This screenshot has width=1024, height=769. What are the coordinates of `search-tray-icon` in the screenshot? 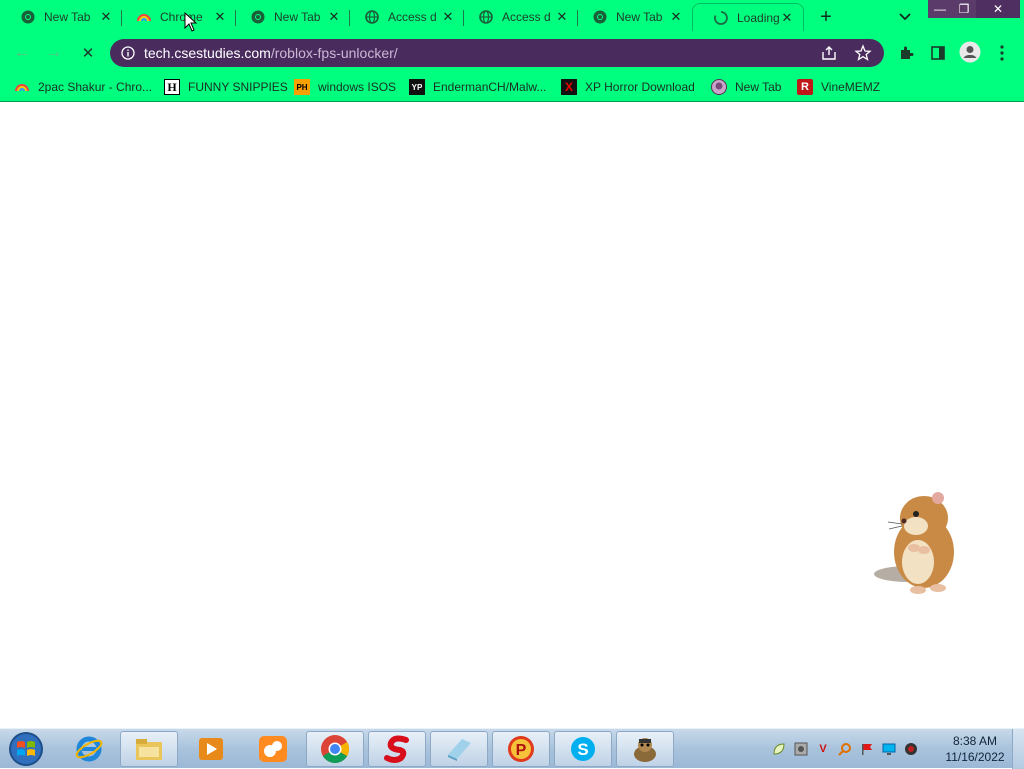 It's located at (845, 749).